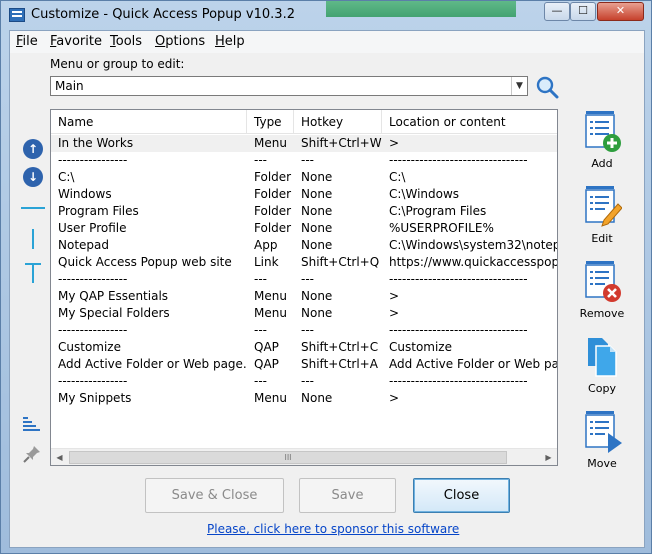  I want to click on copy-favorite-icon, so click(602, 357).